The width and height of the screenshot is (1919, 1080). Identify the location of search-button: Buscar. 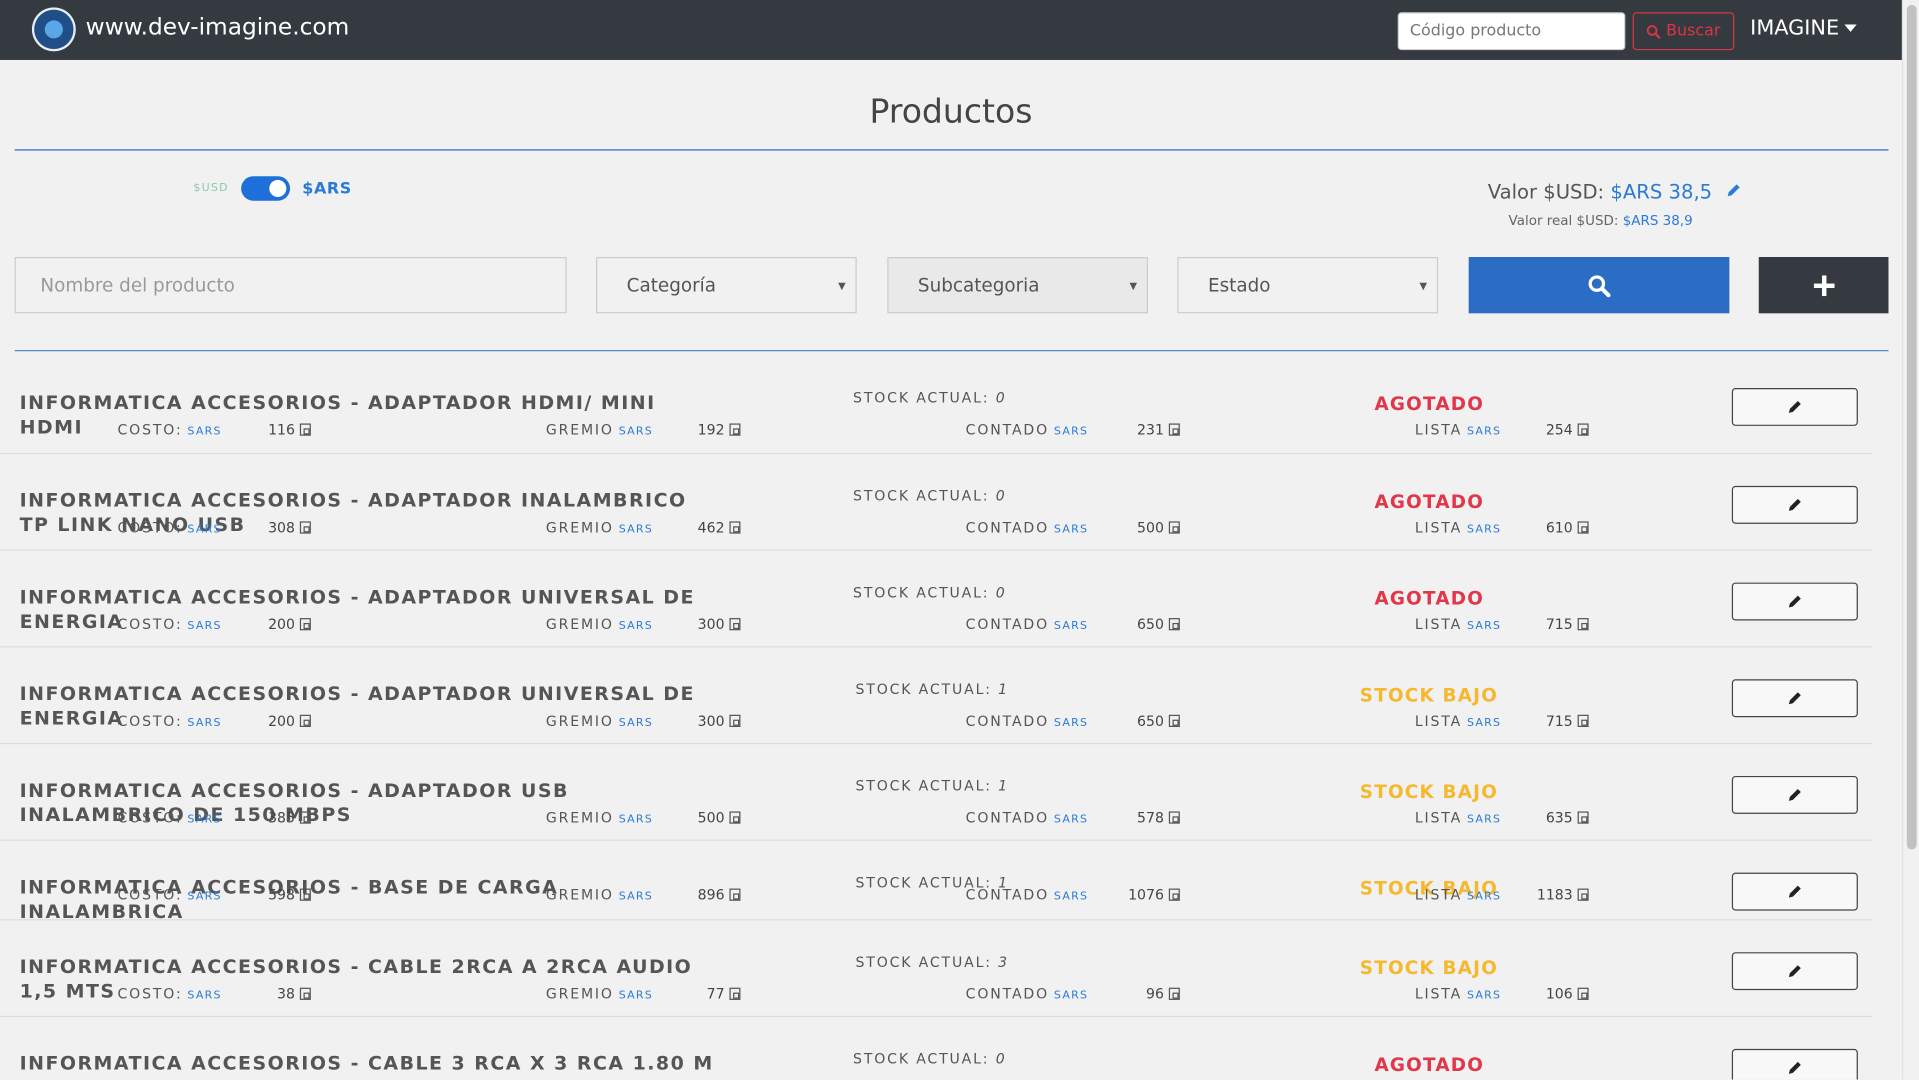
(1683, 31).